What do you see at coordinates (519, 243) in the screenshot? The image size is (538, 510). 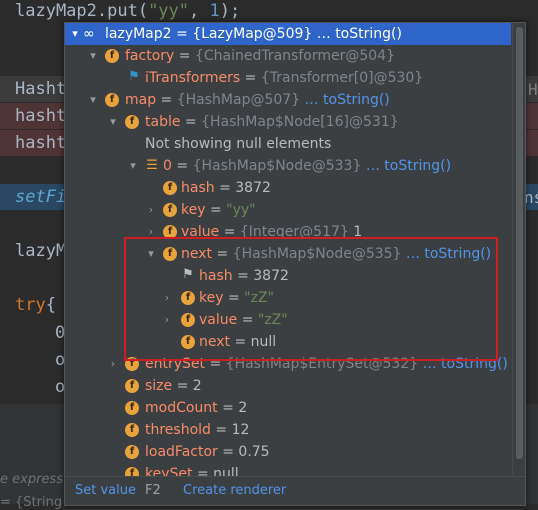 I see `scrollbar-thumb` at bounding box center [519, 243].